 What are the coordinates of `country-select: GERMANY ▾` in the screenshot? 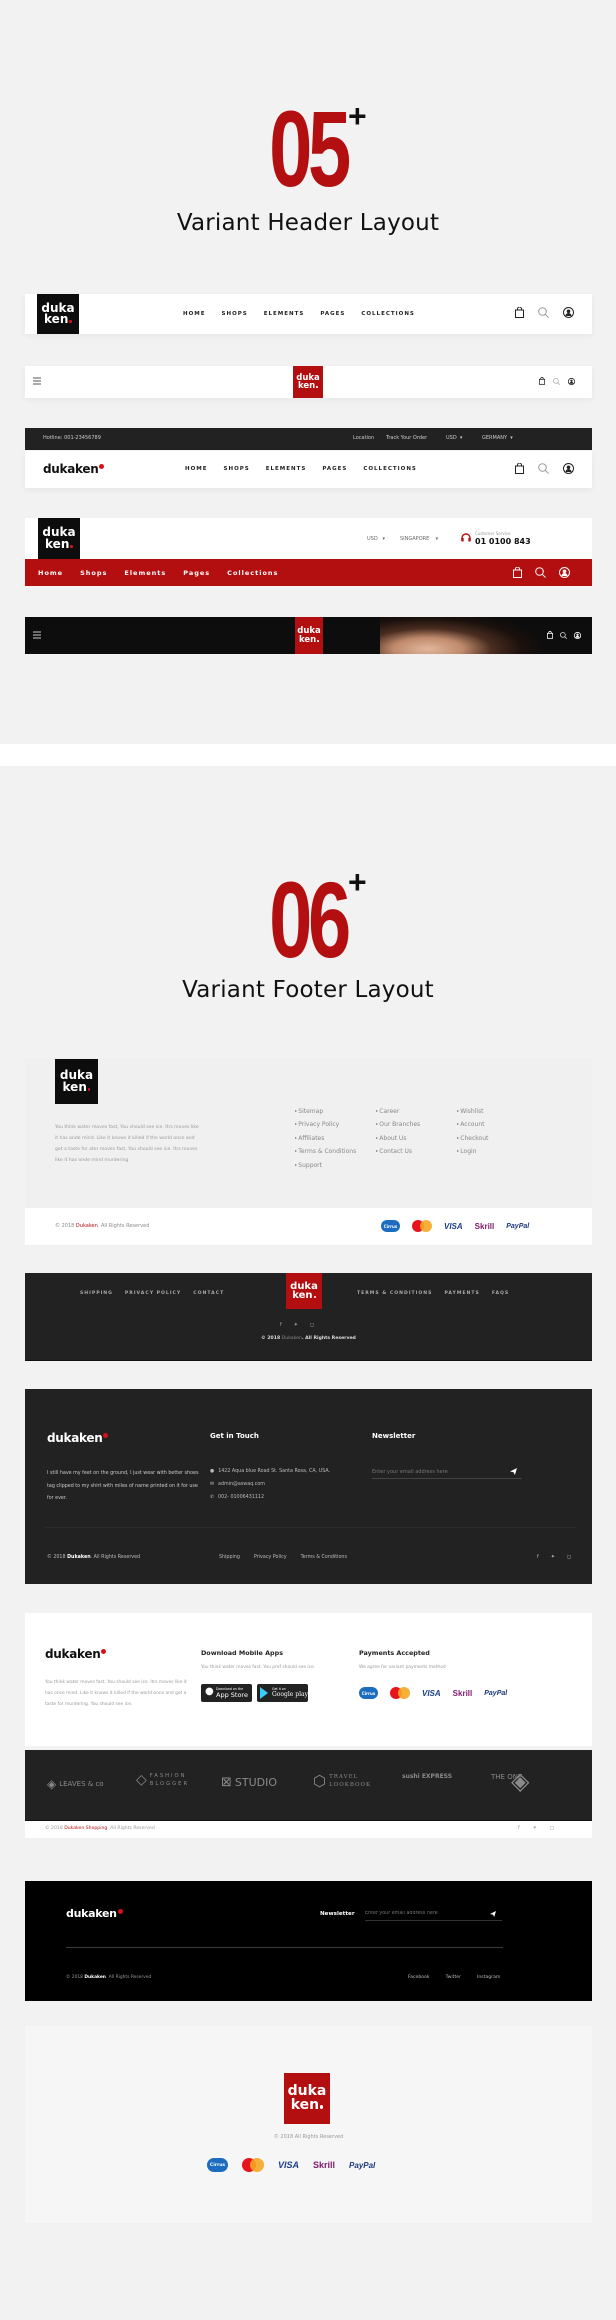 It's located at (497, 438).